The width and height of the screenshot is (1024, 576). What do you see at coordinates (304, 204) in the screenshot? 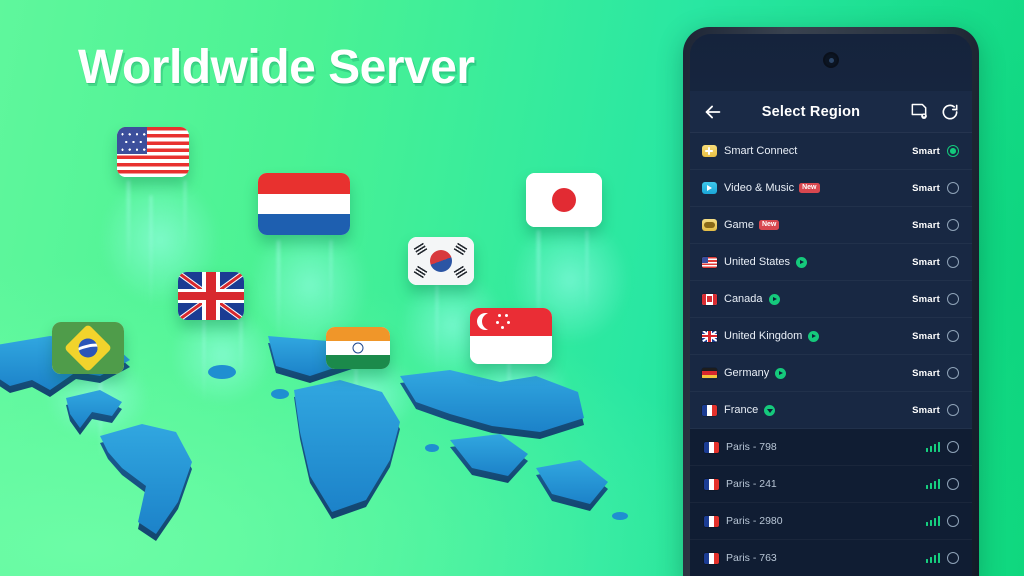
I see `flag-card-netherlands` at bounding box center [304, 204].